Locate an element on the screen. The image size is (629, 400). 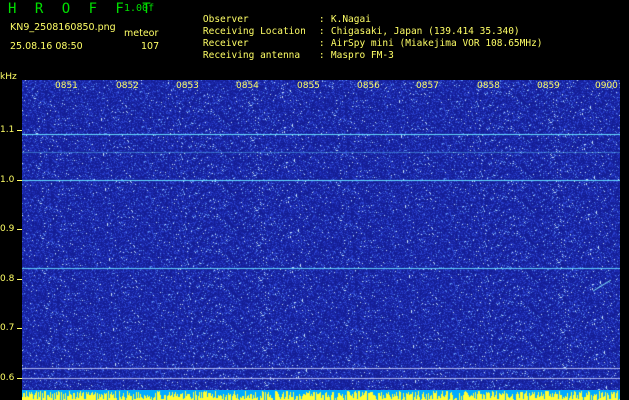
info-sep: : is located at coordinates (321, 55).